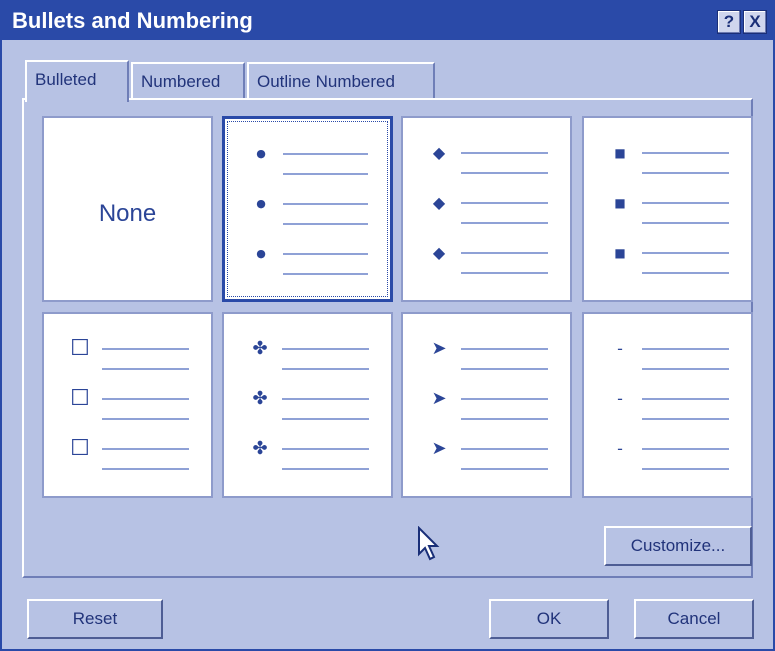  I want to click on tab-outline-numbered: Outline Numbered, so click(341, 80).